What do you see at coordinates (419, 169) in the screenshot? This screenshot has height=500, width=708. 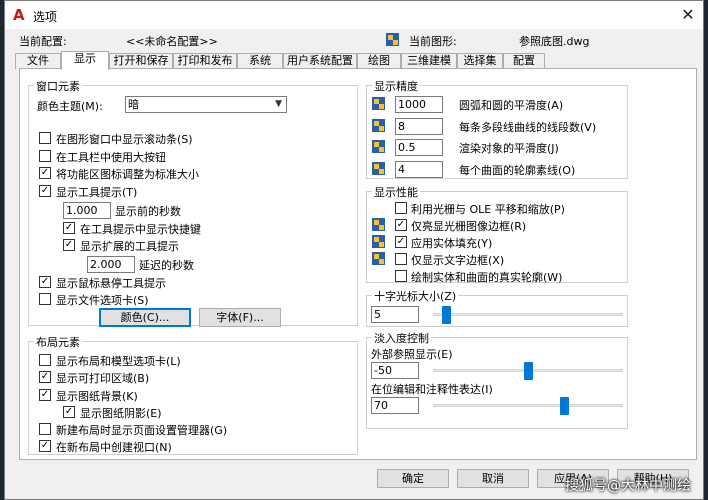 I see `contour-lines-input: 4` at bounding box center [419, 169].